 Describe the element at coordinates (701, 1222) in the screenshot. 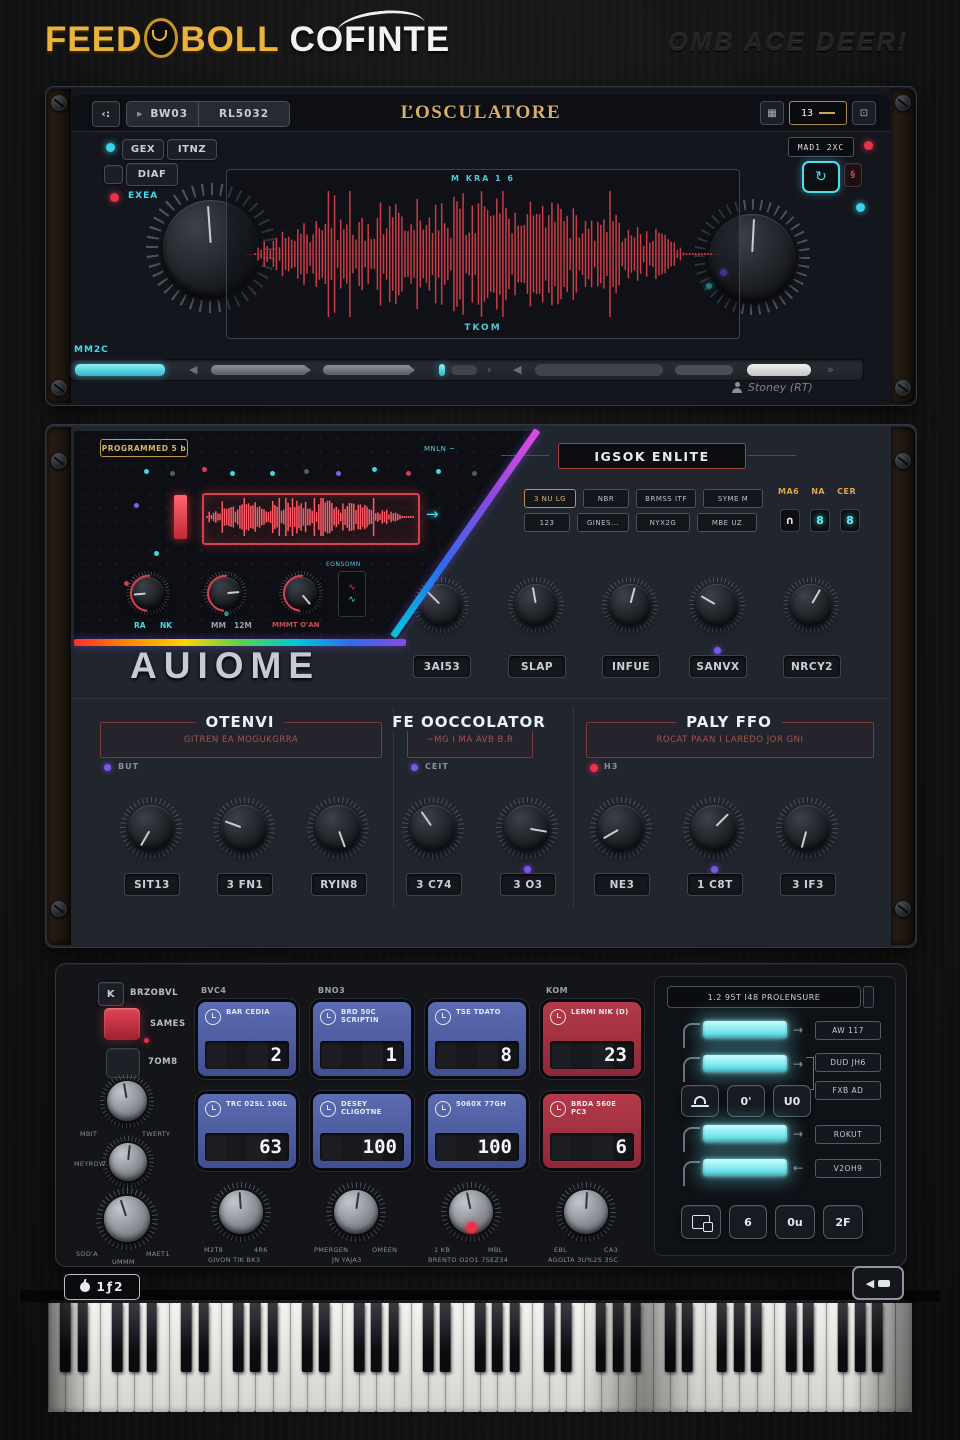

I see `card-button` at that location.